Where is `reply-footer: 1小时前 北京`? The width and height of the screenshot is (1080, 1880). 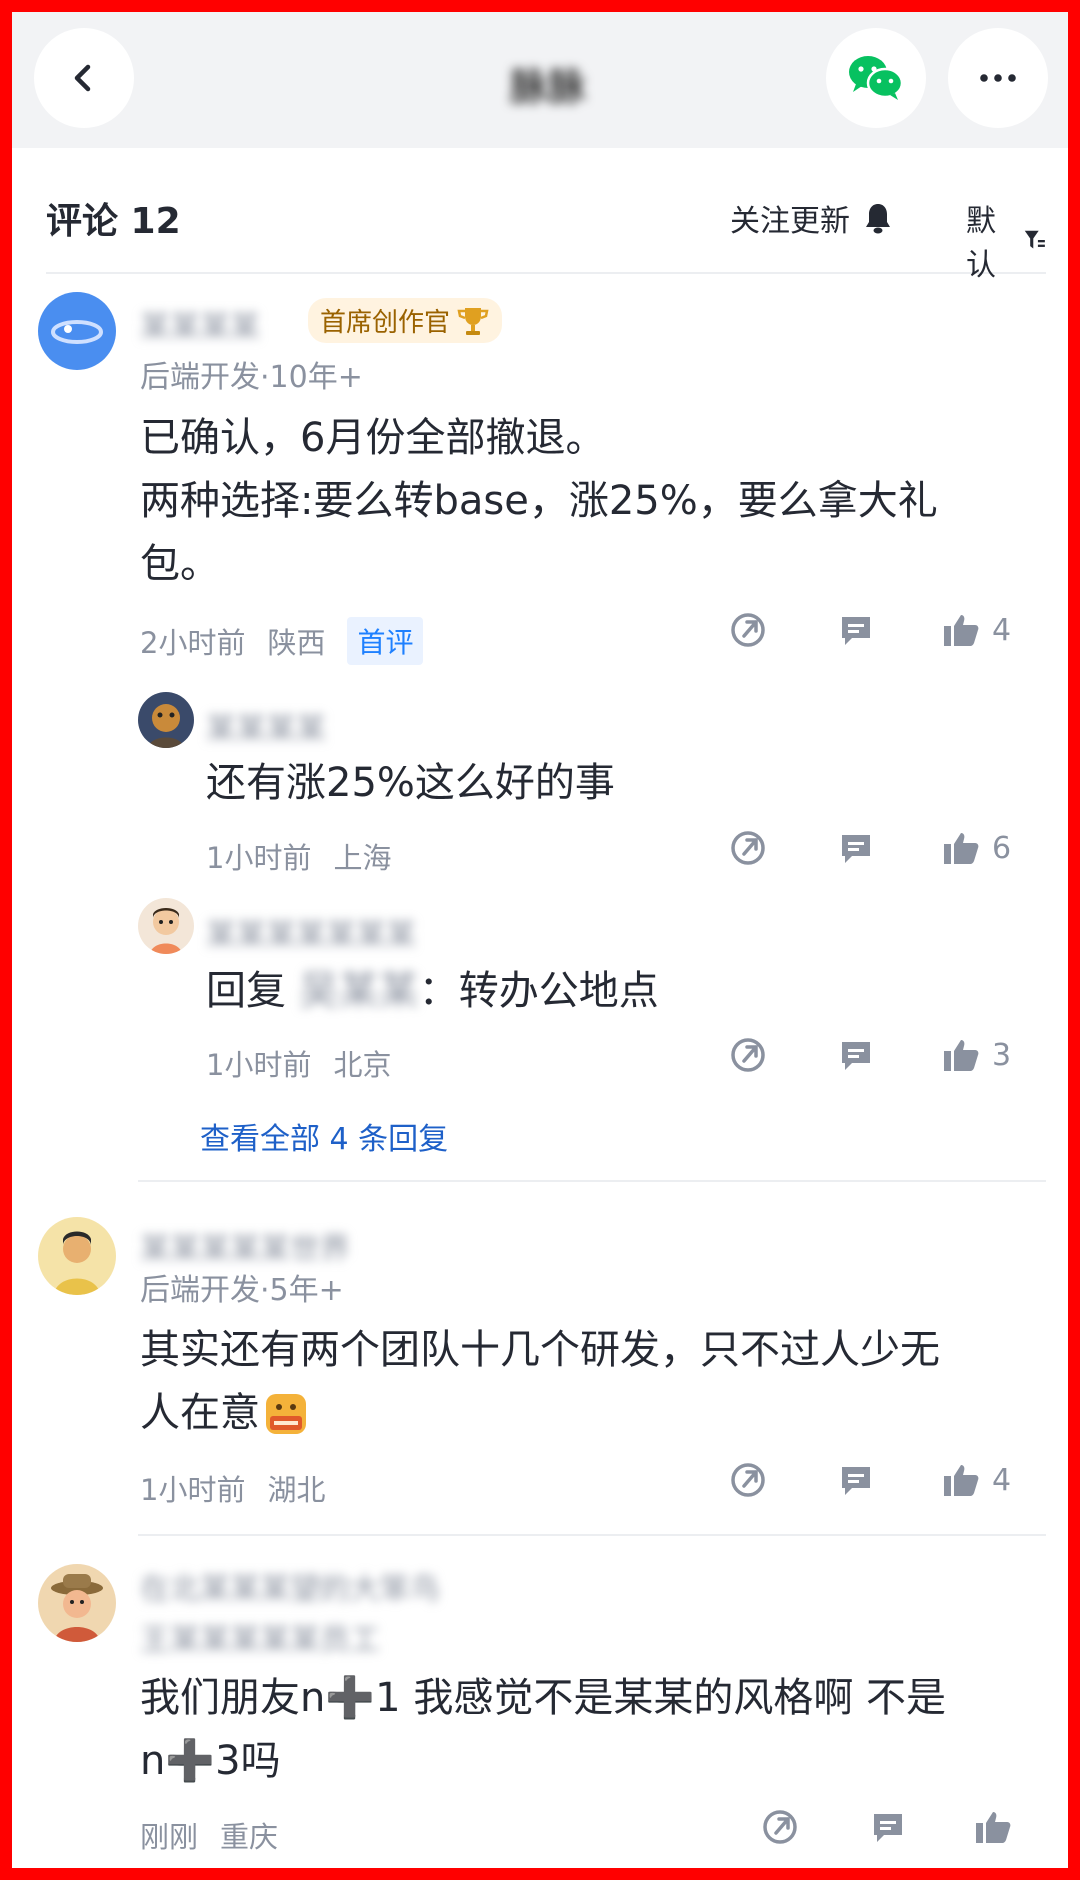
reply-footer: 1小时前 北京 is located at coordinates (298, 1063).